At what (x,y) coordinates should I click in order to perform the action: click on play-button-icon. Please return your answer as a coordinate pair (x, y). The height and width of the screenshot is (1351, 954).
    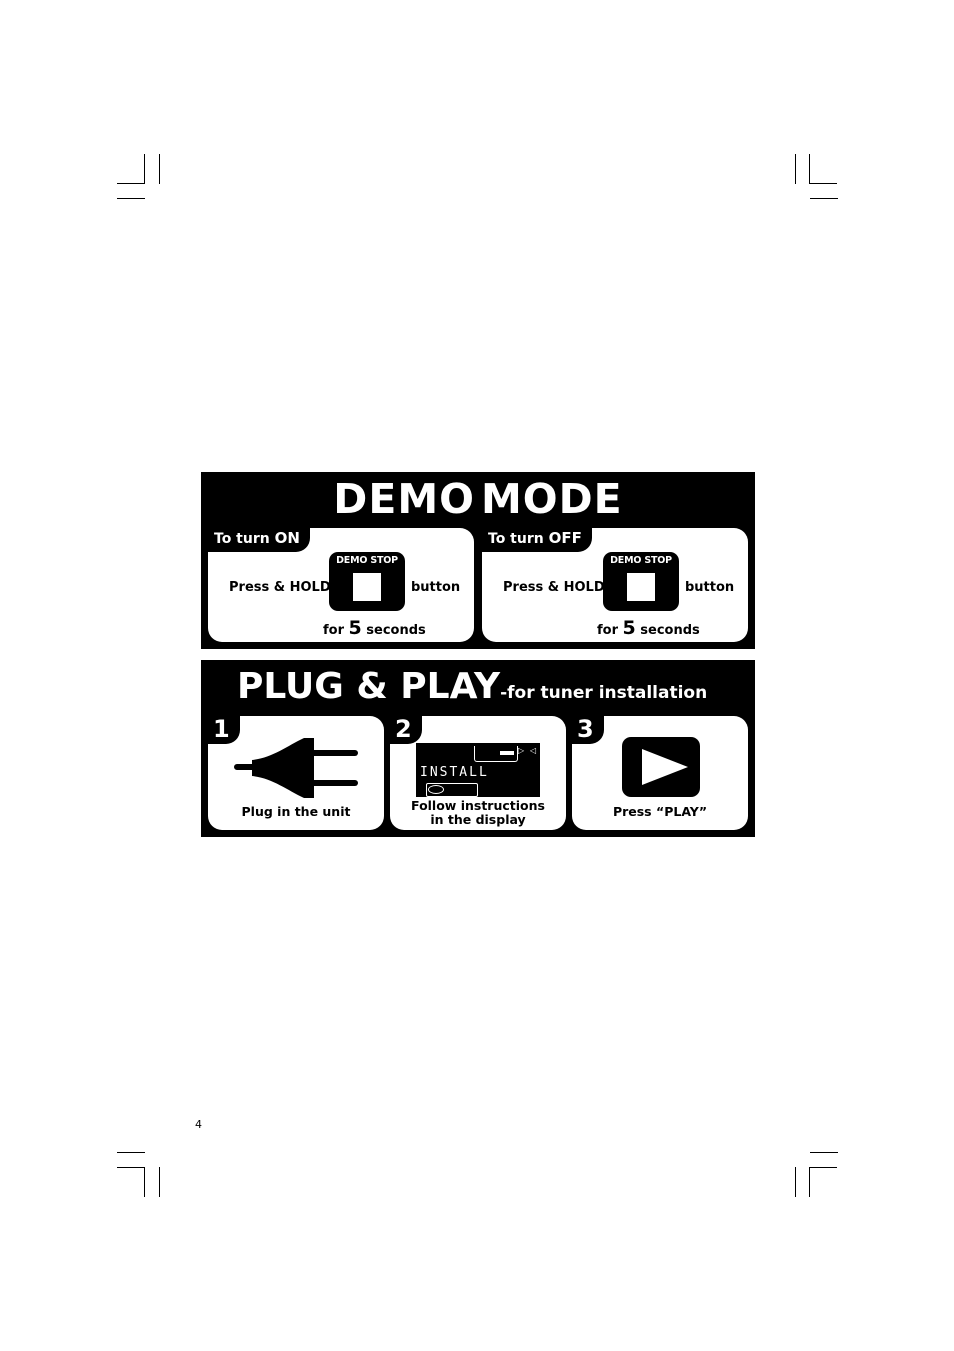
    Looking at the image, I should click on (661, 767).